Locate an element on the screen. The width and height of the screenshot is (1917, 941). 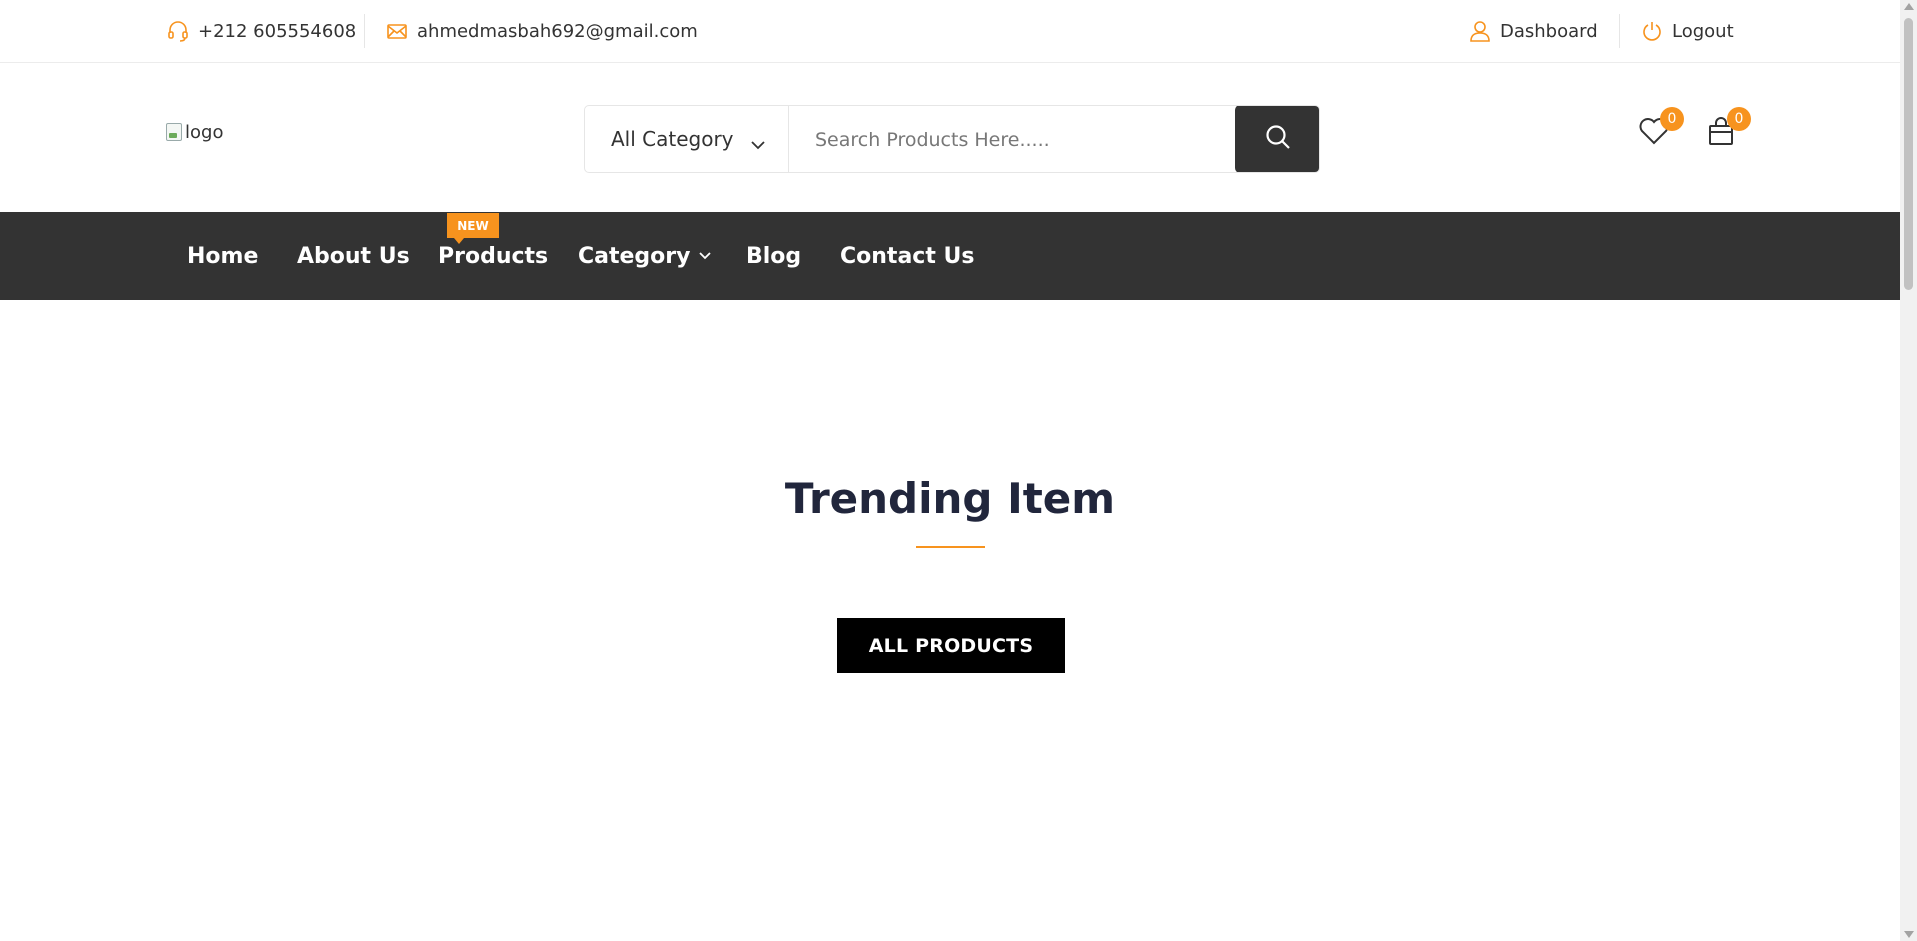
logo: logo is located at coordinates (216, 132).